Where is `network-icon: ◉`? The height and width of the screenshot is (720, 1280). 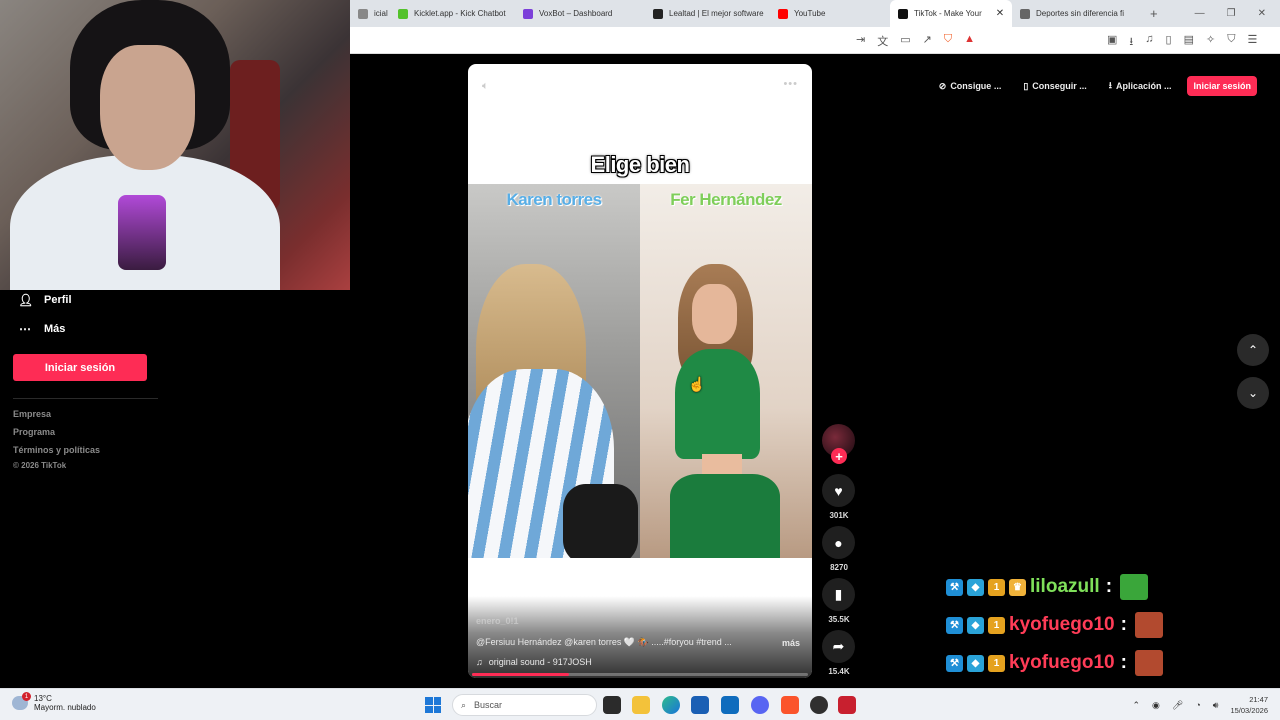 network-icon: ◉ is located at coordinates (1156, 705).